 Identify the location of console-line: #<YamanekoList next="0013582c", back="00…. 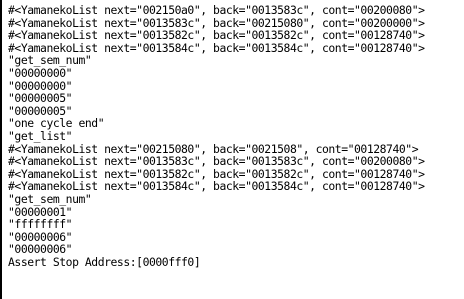
(216, 35).